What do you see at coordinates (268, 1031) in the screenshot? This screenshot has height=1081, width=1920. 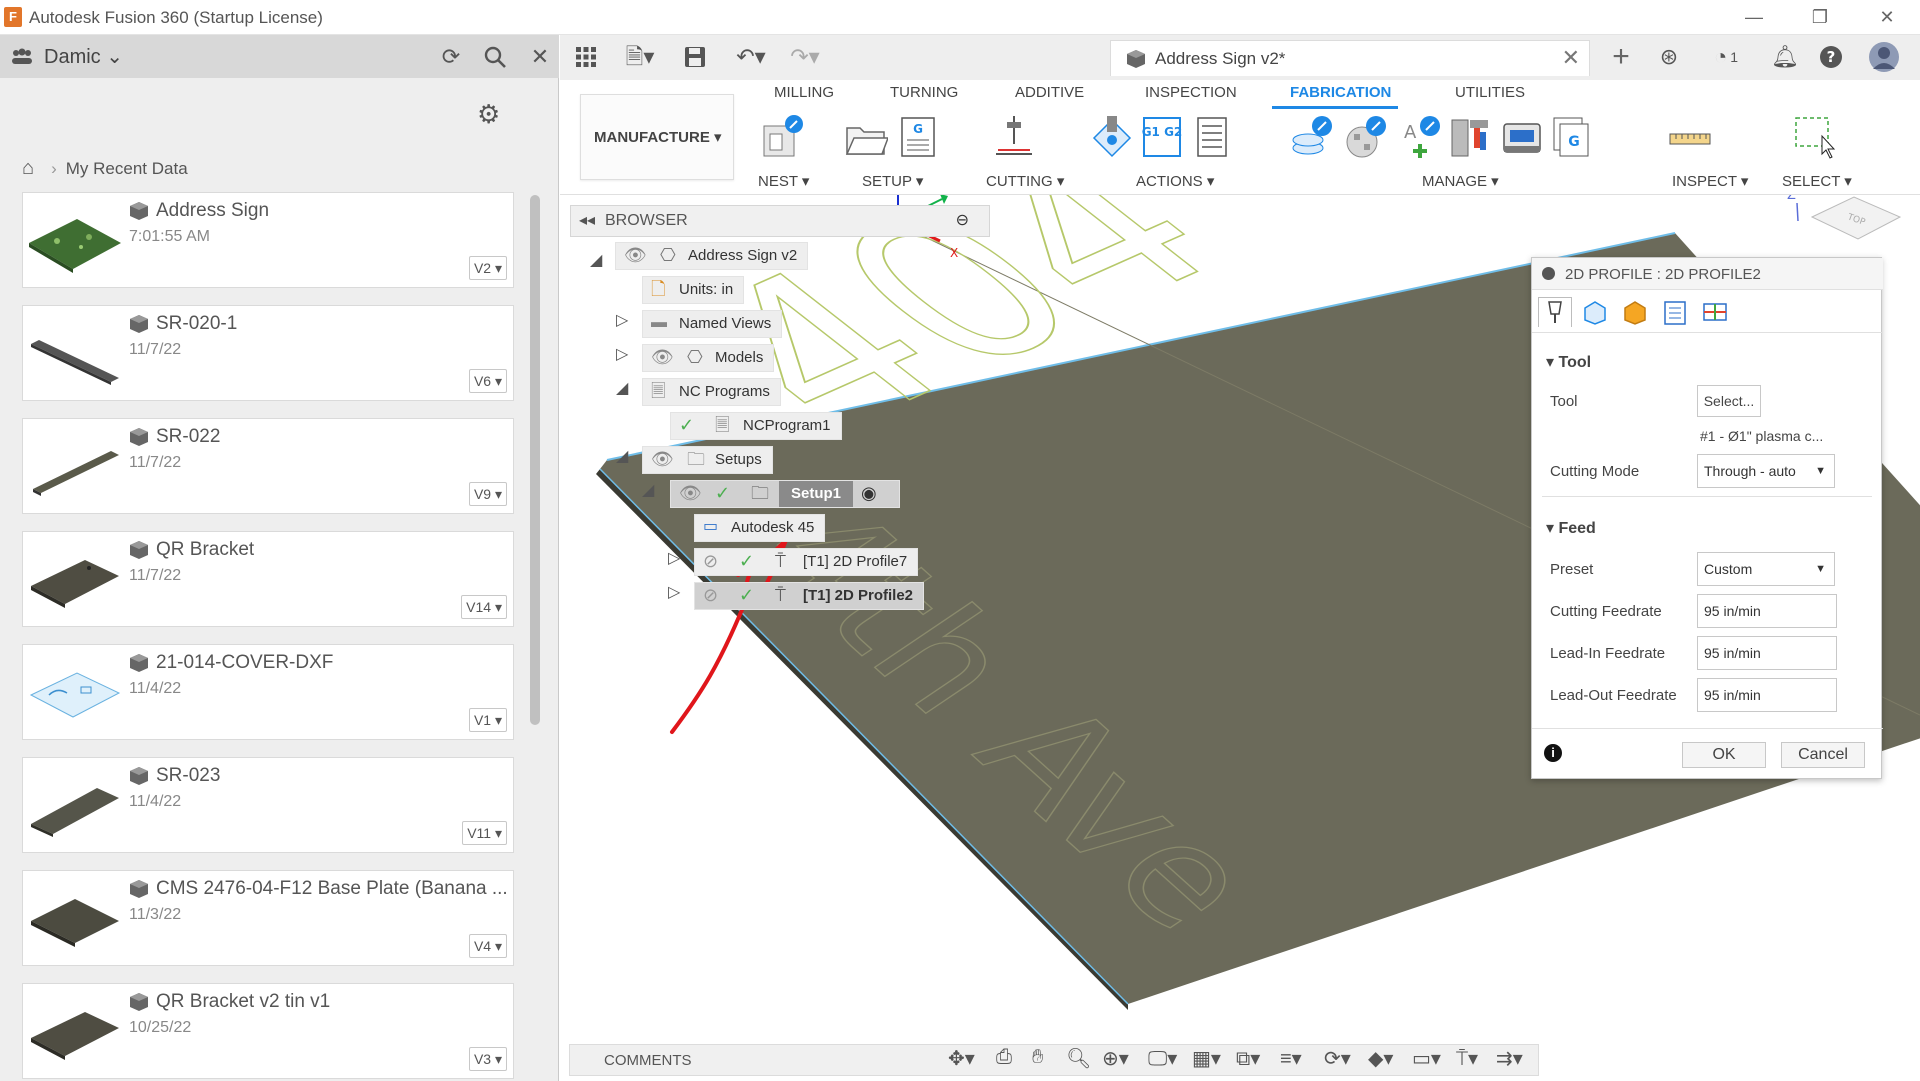 I see `list-item: QR Bracket v2 tin v1 10/25/22 V3 ▾` at bounding box center [268, 1031].